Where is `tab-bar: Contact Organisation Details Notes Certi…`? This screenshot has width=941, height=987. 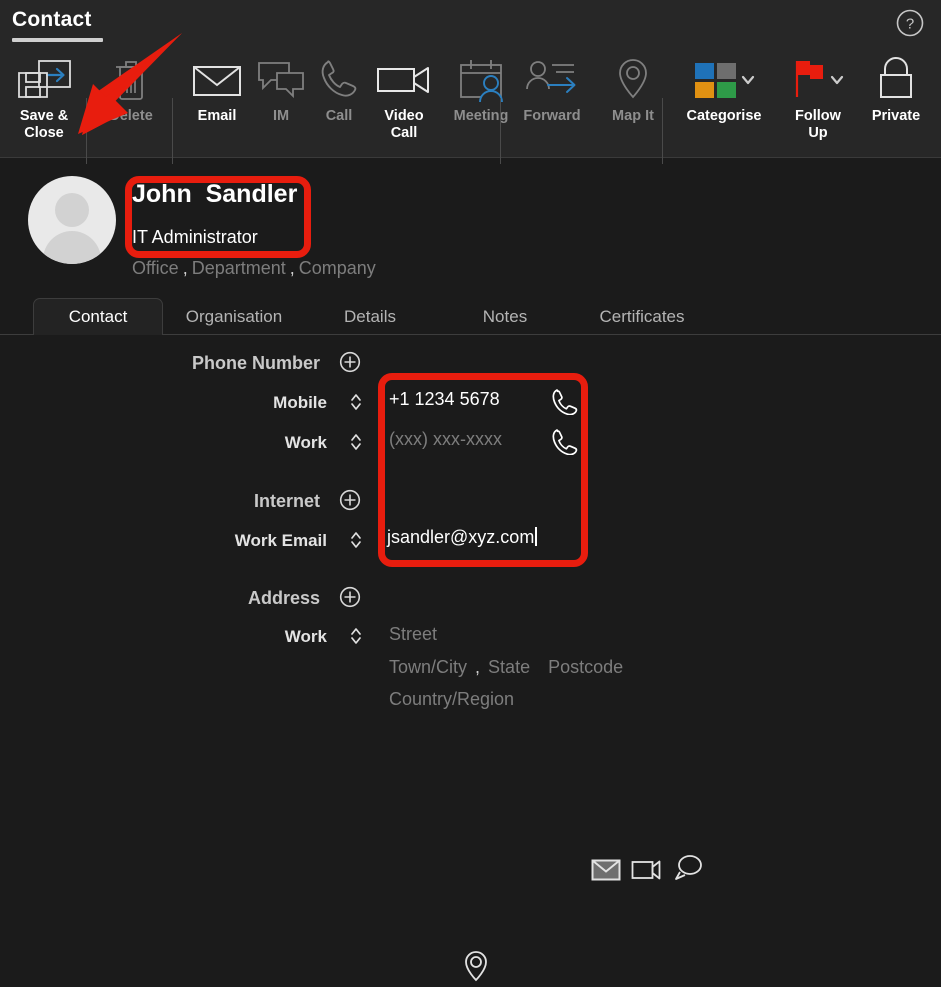 tab-bar: Contact Organisation Details Notes Certi… is located at coordinates (470, 316).